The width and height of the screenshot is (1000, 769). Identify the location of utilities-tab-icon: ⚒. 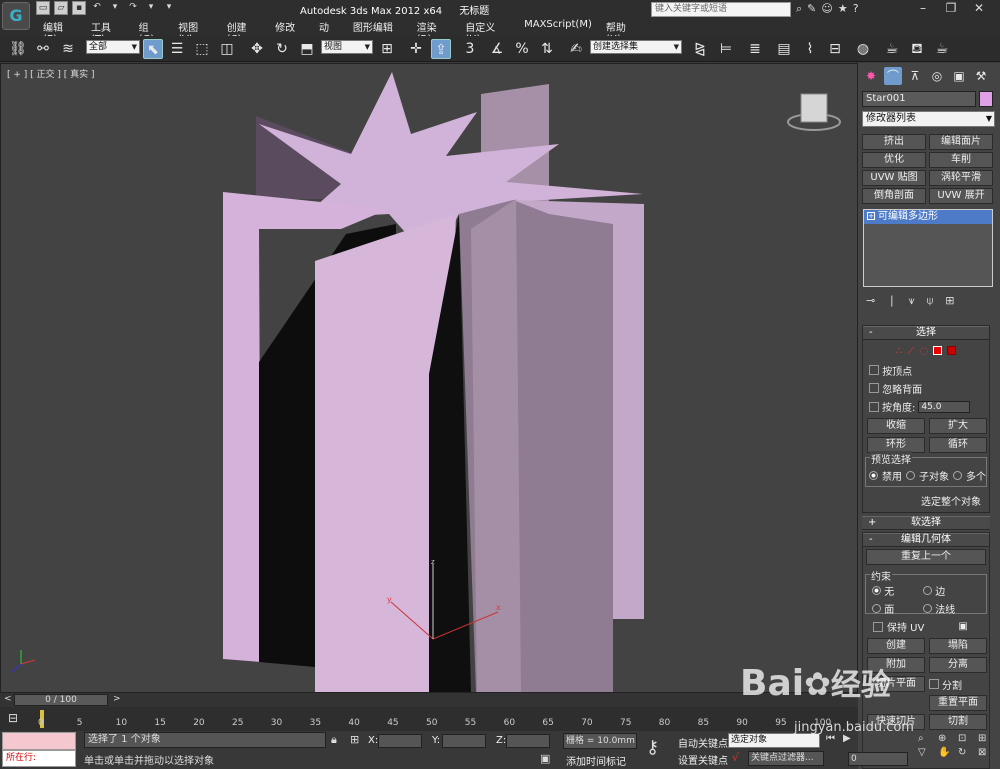
(981, 76).